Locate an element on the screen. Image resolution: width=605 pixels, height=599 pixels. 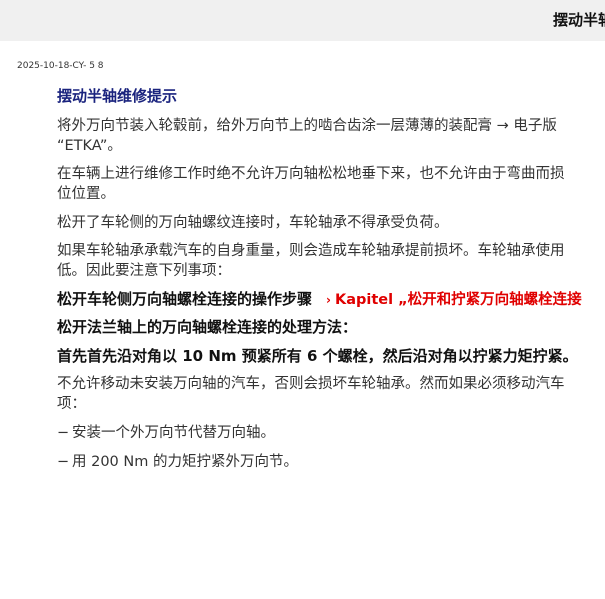
document-id: 2025-10-18-CY- 5 8 is located at coordinates (60, 66).